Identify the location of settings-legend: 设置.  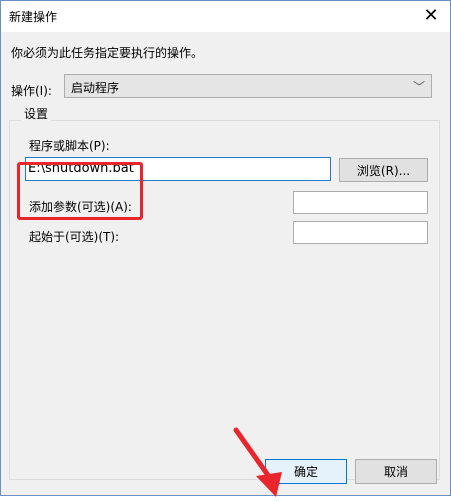
(36, 113).